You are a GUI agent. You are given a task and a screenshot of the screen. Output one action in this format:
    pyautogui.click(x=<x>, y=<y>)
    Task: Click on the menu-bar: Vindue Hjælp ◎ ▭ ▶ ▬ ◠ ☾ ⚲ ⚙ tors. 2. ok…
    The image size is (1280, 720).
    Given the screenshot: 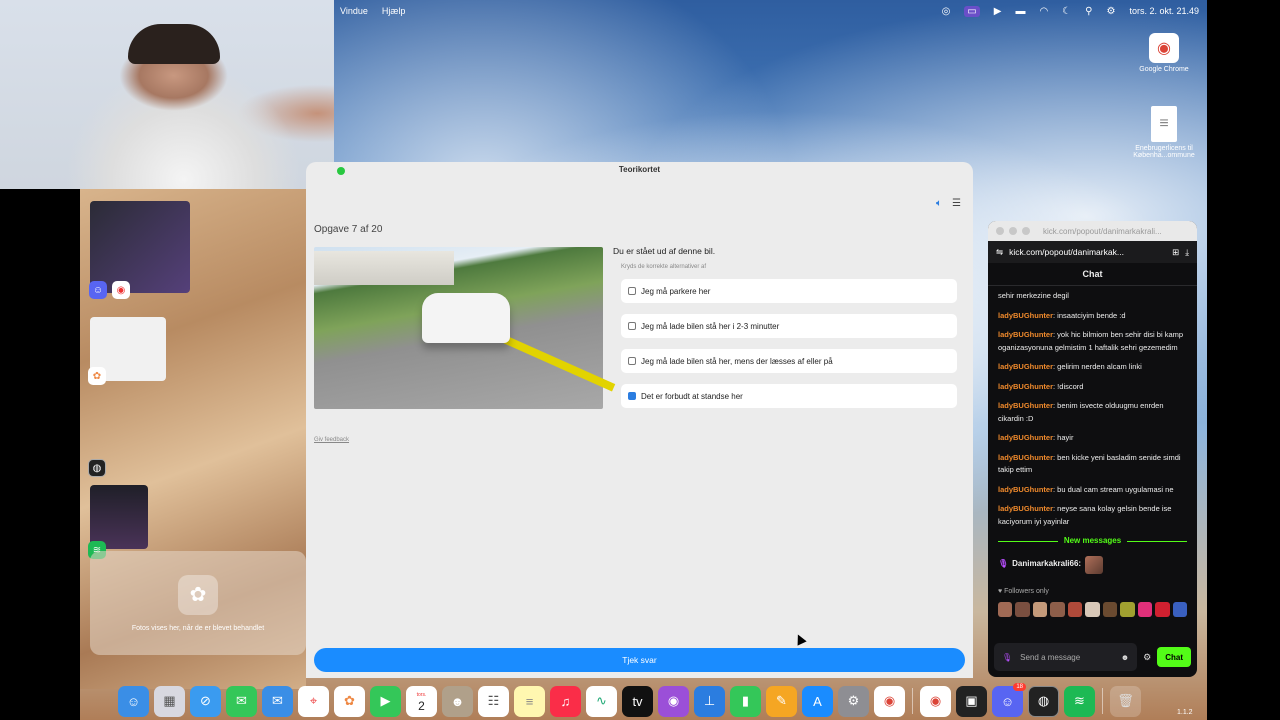 What is the action you would take?
    pyautogui.click(x=770, y=11)
    